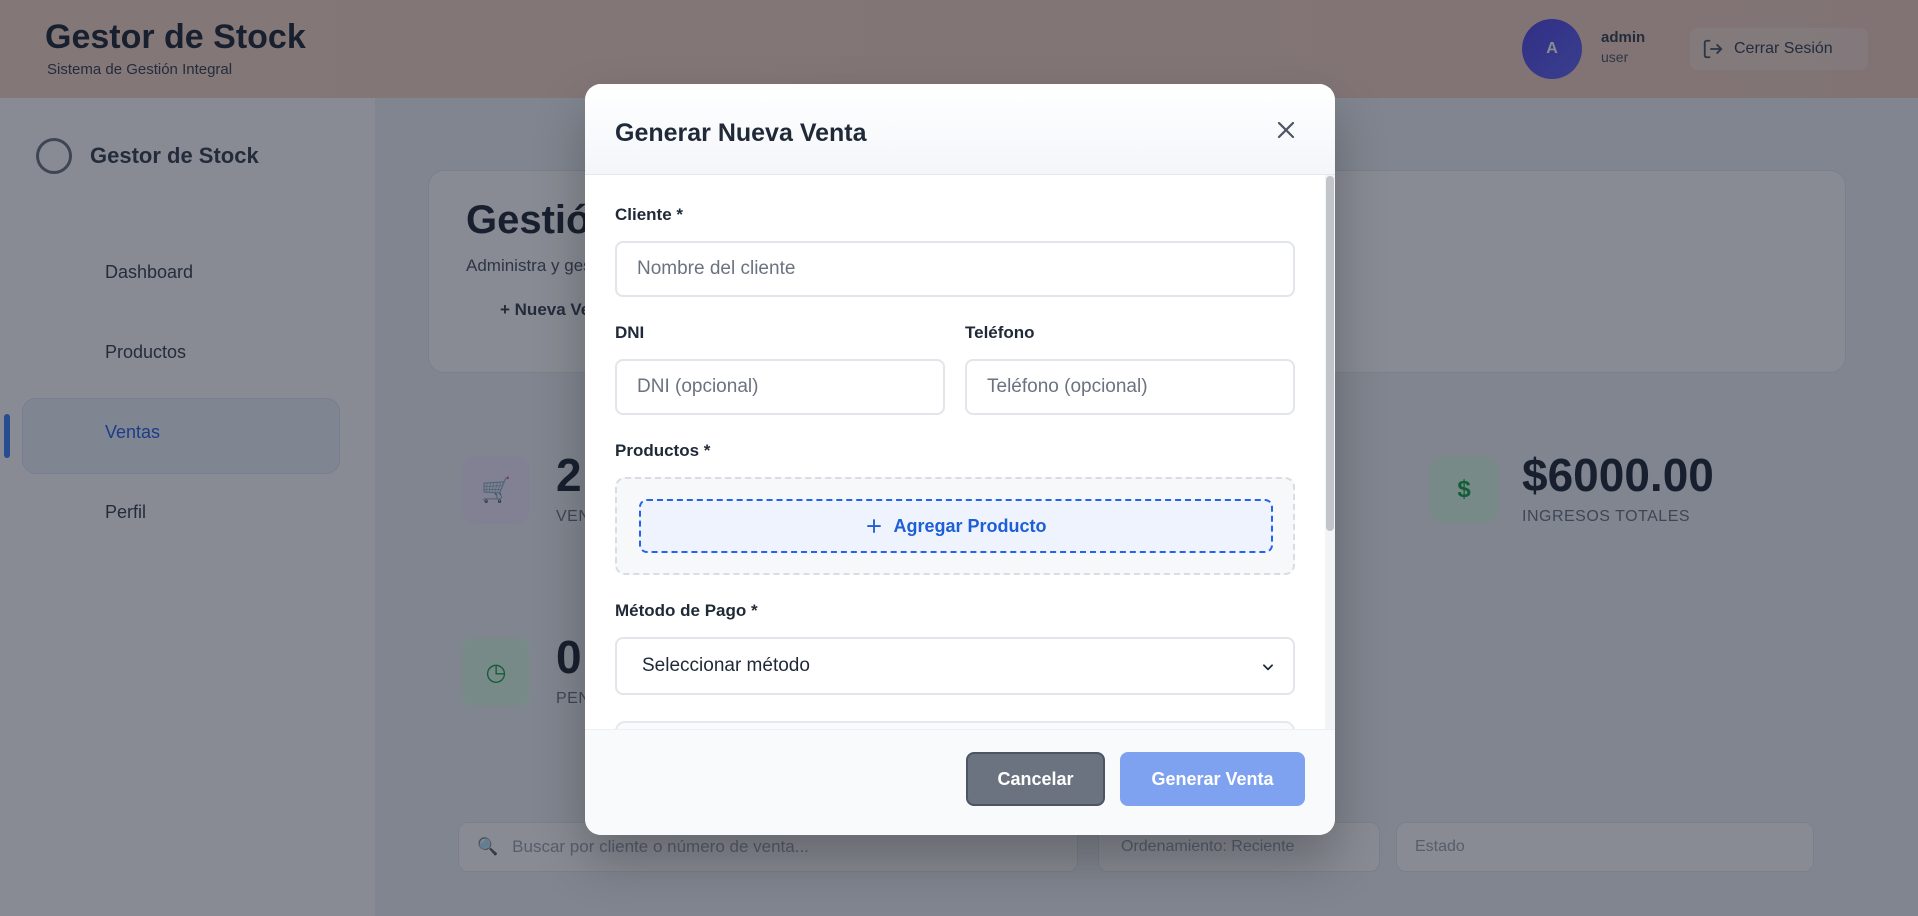  Describe the element at coordinates (780, 387) in the screenshot. I see `dni-input` at that location.